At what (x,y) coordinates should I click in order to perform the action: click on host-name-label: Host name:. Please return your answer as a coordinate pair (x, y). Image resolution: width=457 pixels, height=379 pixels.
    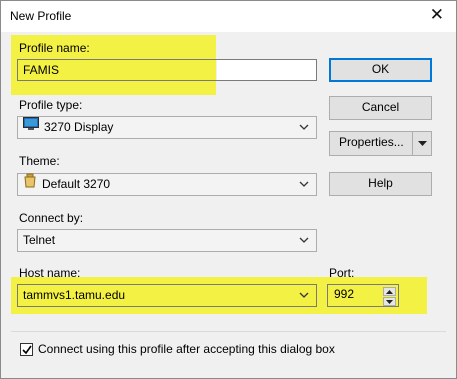
    Looking at the image, I should click on (50, 273).